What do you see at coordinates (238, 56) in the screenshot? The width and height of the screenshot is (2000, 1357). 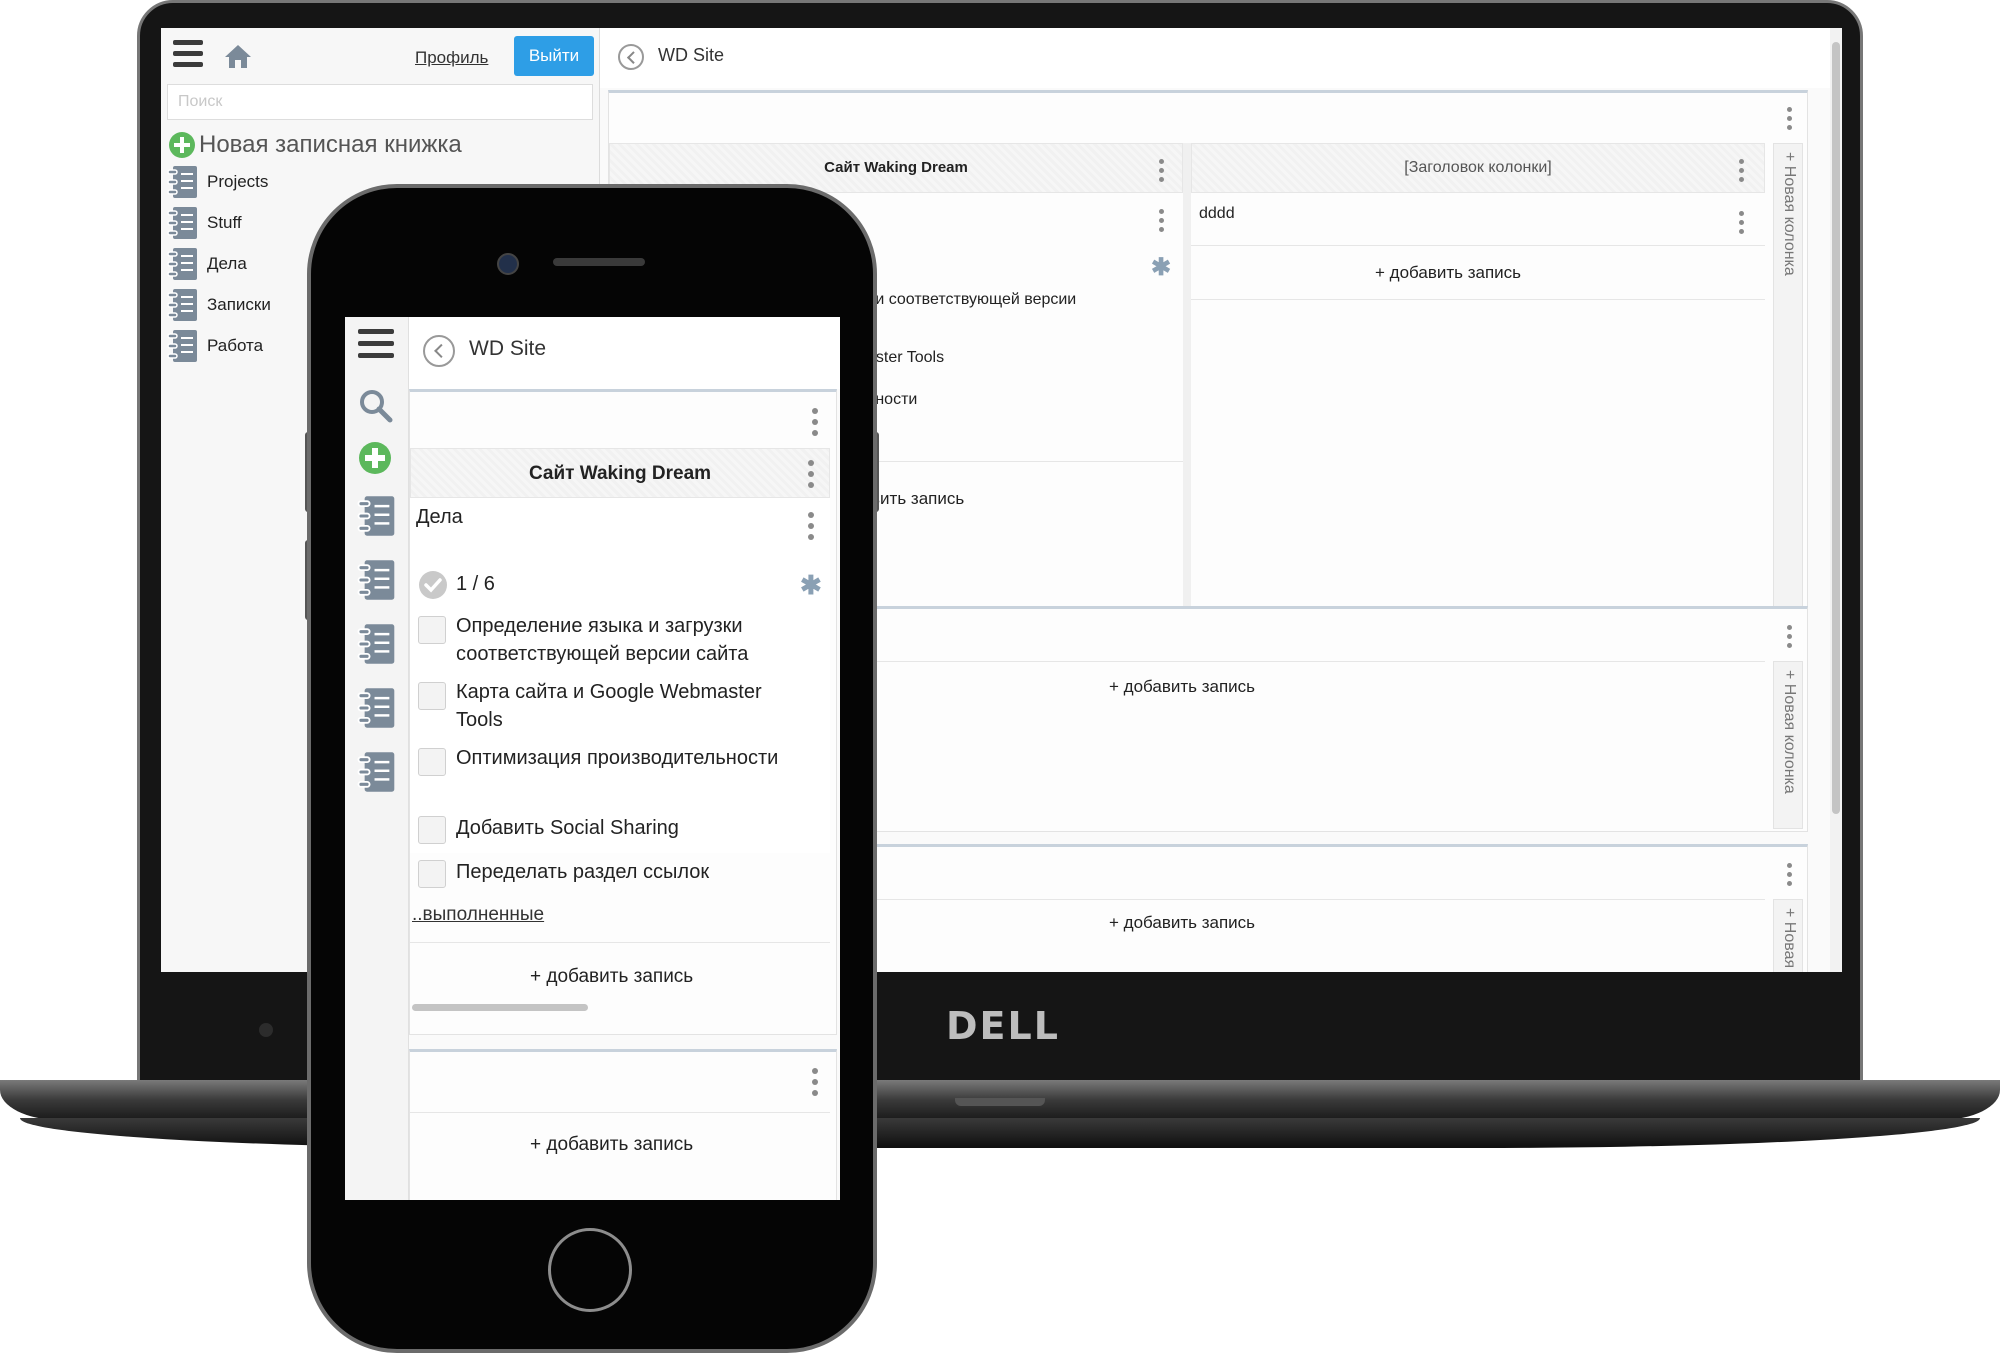 I see `home-icon` at bounding box center [238, 56].